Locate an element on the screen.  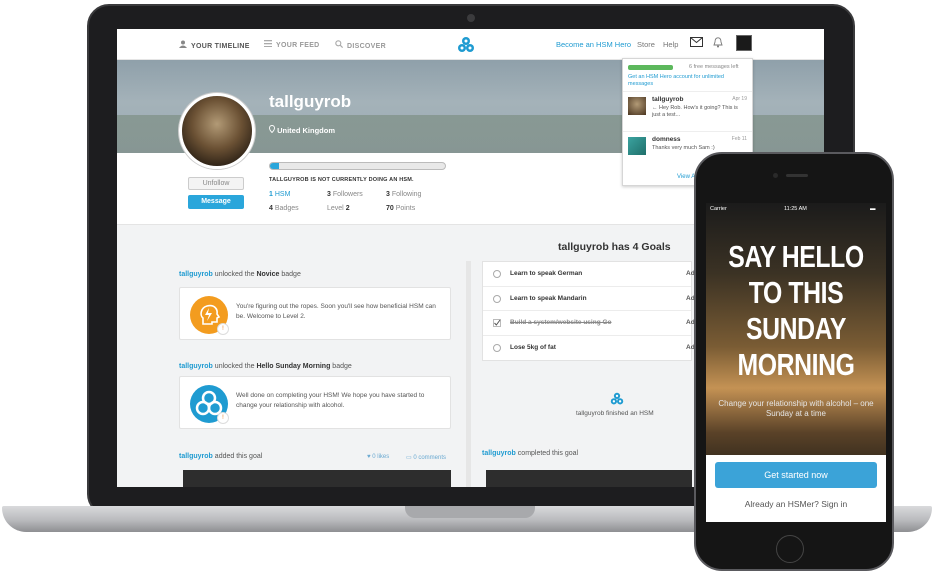
goal-label: Learn to speak German is located at coordinates (546, 273).